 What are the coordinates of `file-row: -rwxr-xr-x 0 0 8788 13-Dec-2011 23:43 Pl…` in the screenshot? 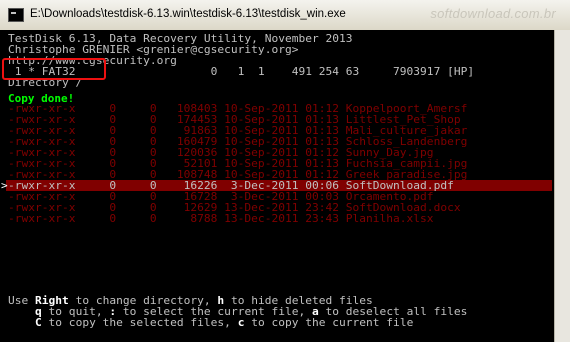 It's located at (221, 218).